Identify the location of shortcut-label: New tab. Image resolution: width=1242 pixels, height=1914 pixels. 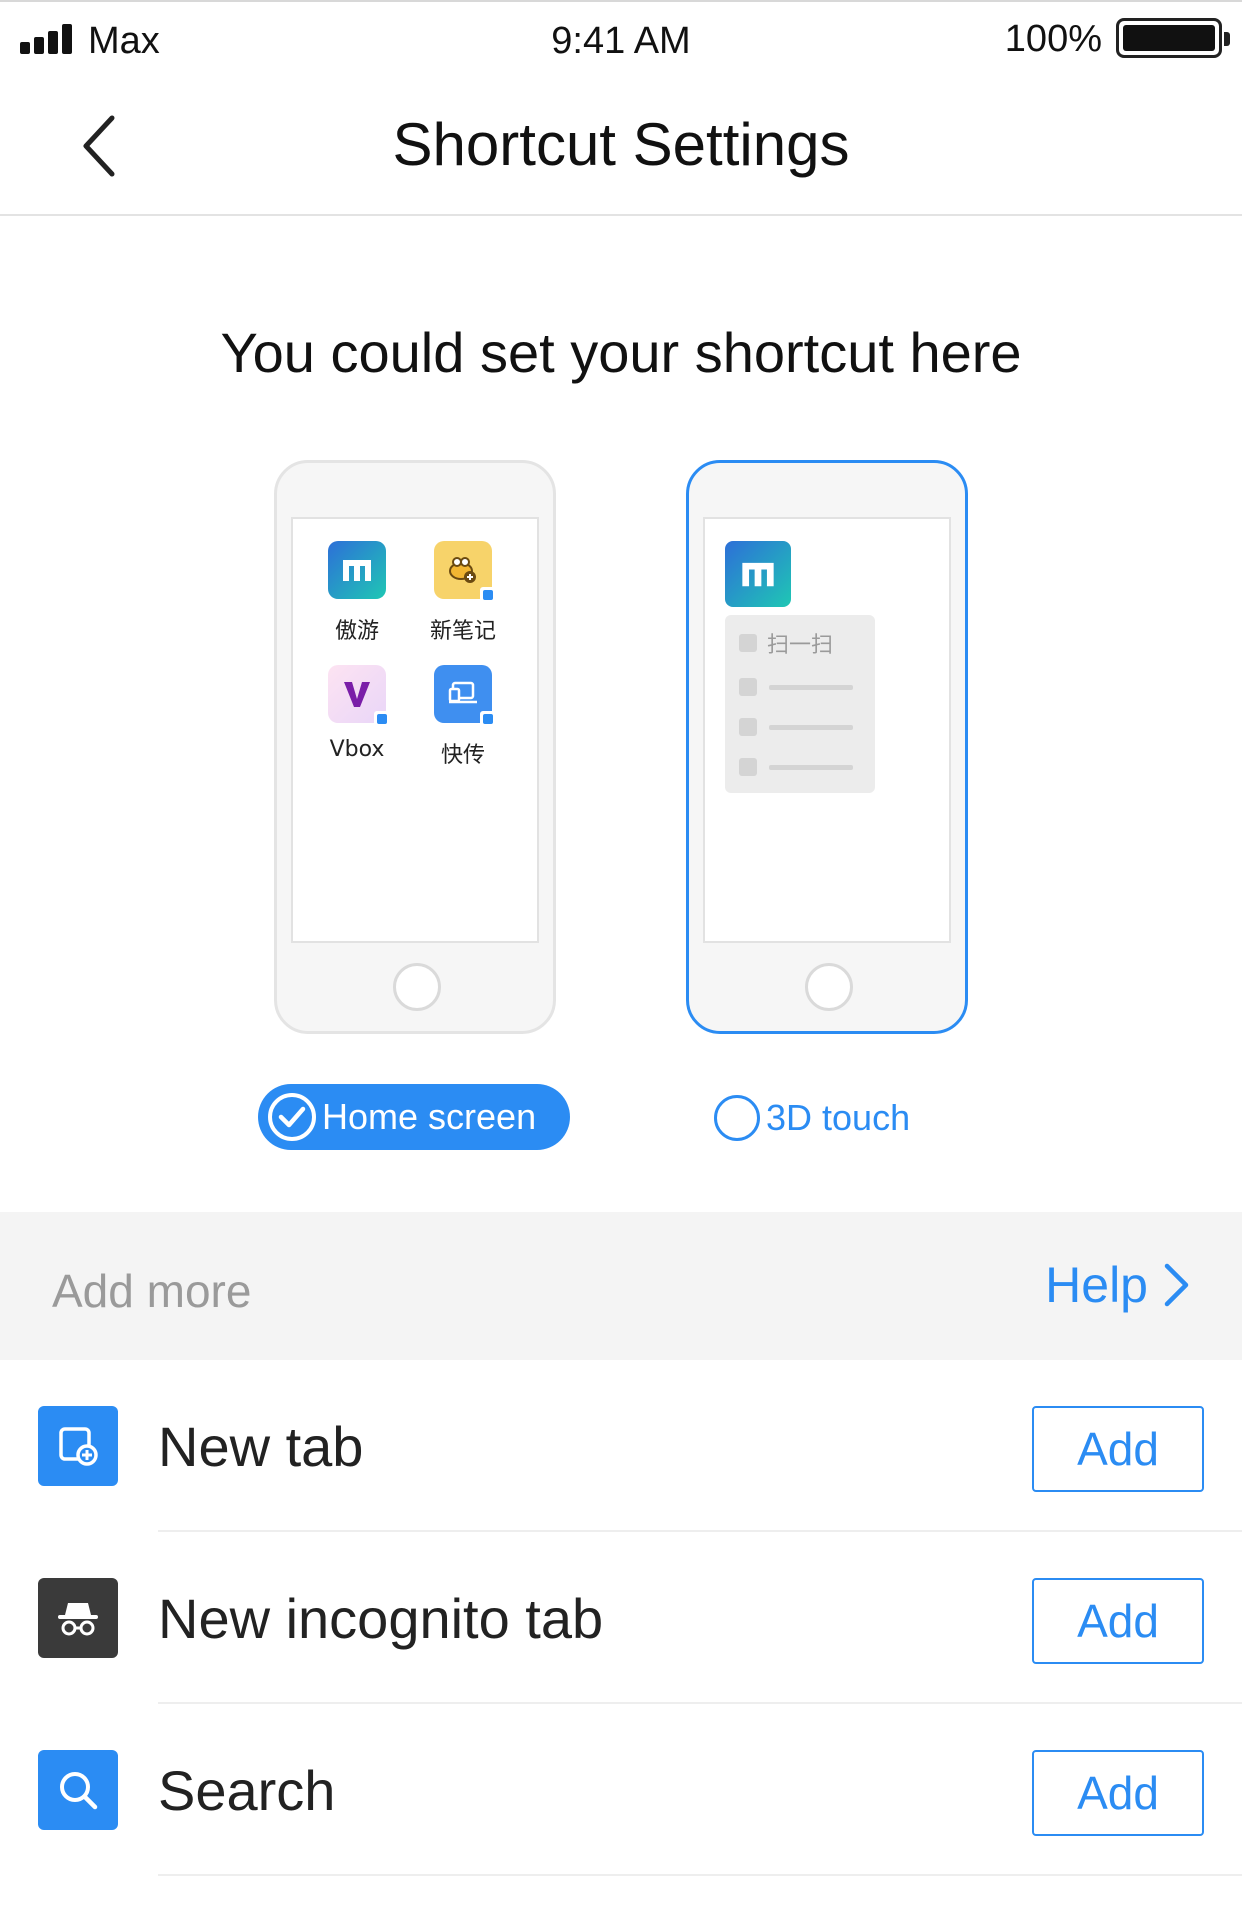
(261, 1446).